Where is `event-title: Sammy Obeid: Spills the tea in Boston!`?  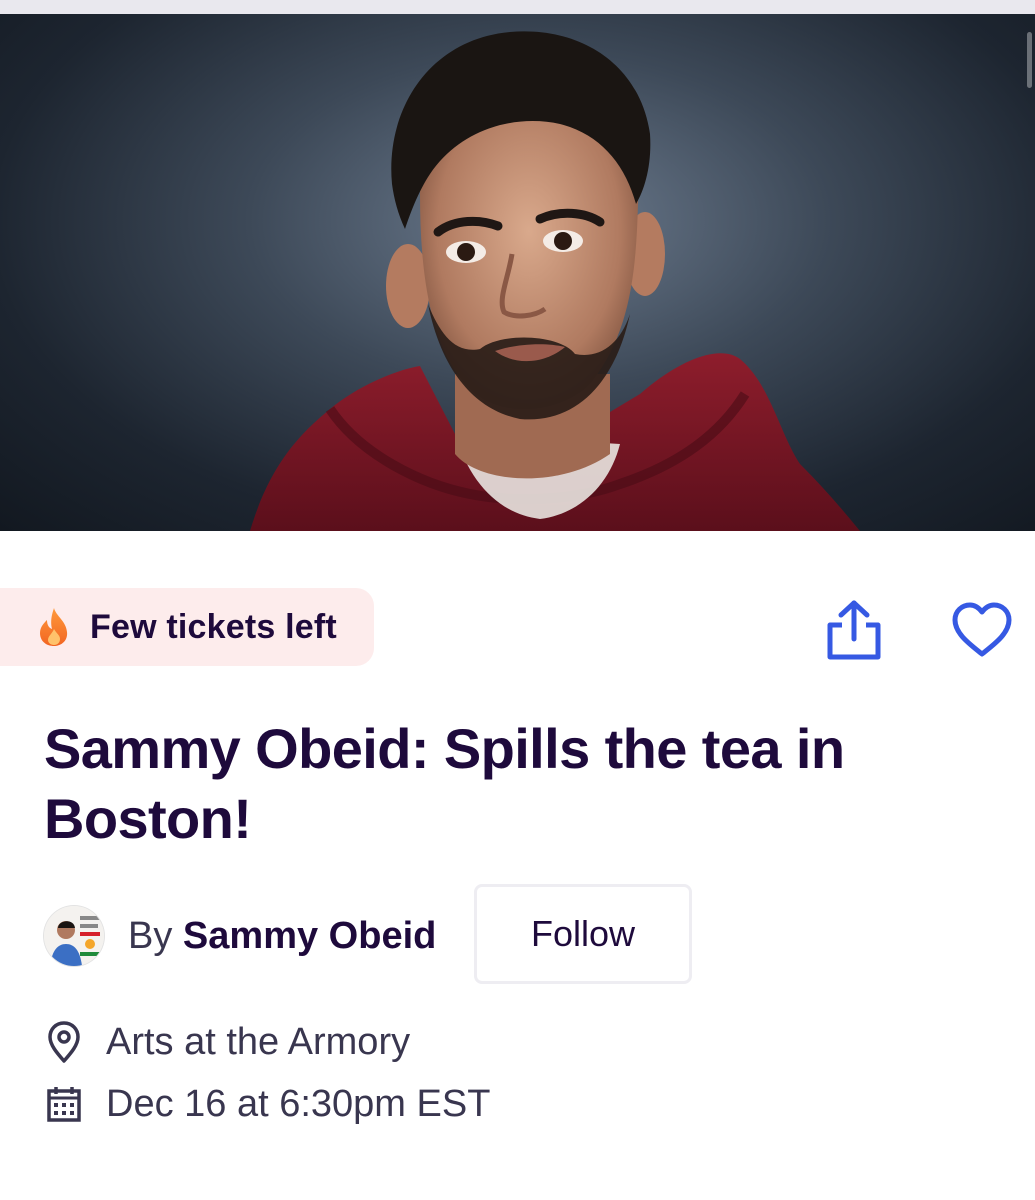
event-title: Sammy Obeid: Spills the tea in Boston! is located at coordinates (444, 783).